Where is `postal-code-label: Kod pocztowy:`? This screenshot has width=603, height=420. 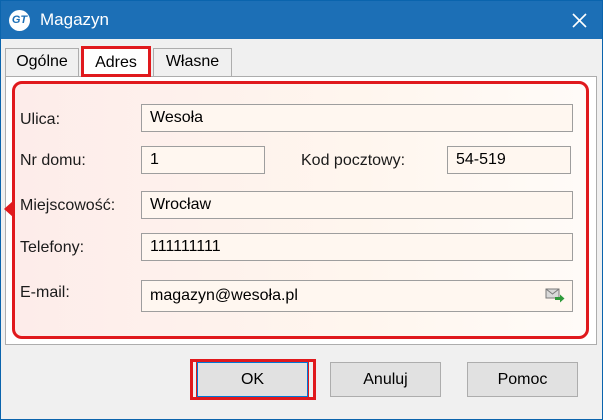 postal-code-label: Kod pocztowy: is located at coordinates (353, 160).